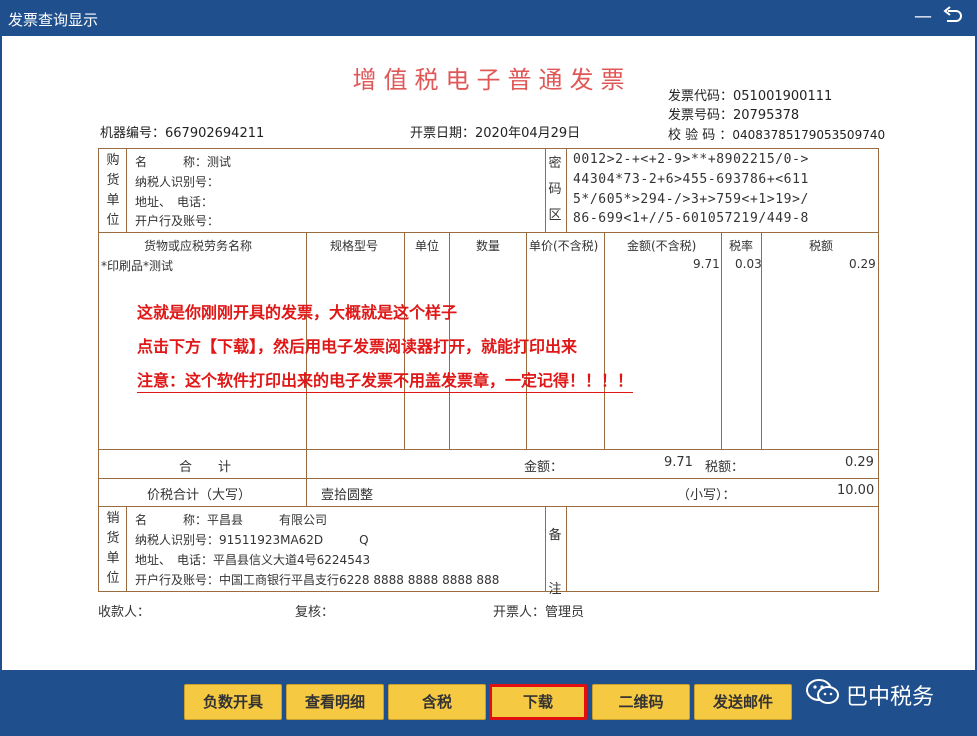  I want to click on annotation-line-2: 点击下方【下载】，然后用电子发票阅读器打开，就能打印出来, so click(357, 346).